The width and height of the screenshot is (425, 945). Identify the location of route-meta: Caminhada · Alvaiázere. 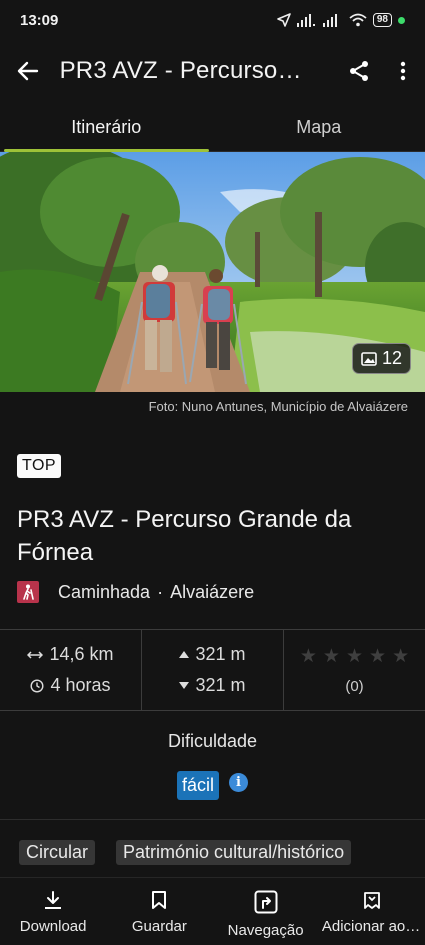
(135, 592).